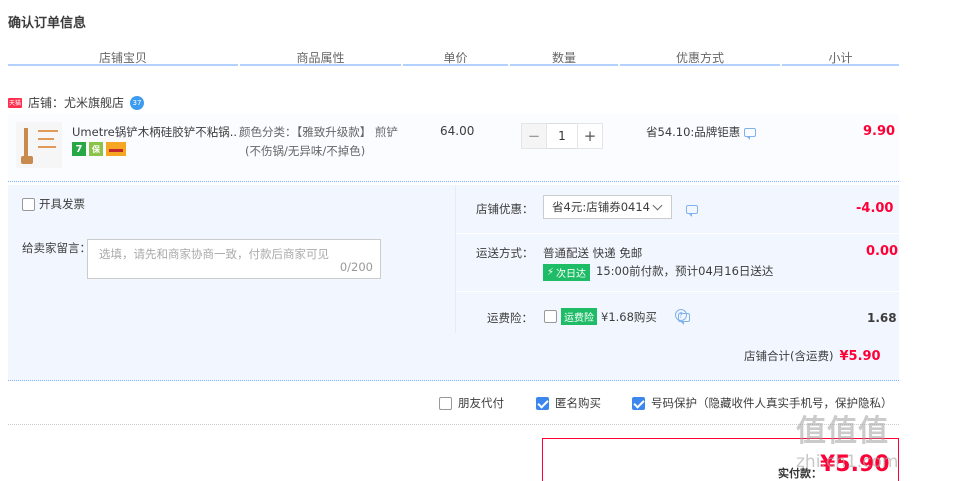  I want to click on col-header-attributes: 商品属性, so click(320, 58).